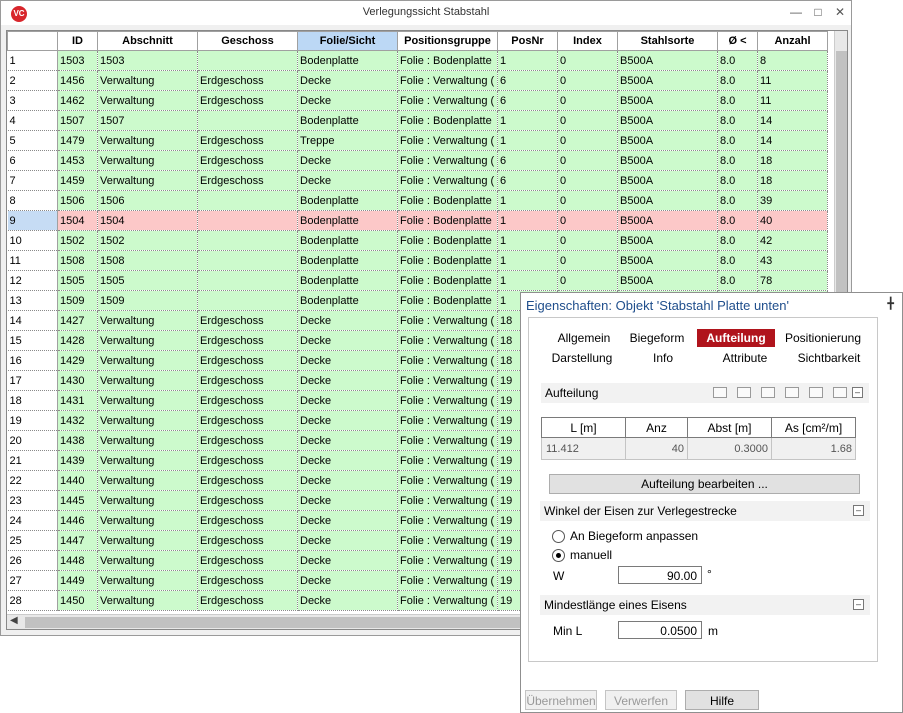  What do you see at coordinates (558, 555) in the screenshot?
I see `radio-manuell` at bounding box center [558, 555].